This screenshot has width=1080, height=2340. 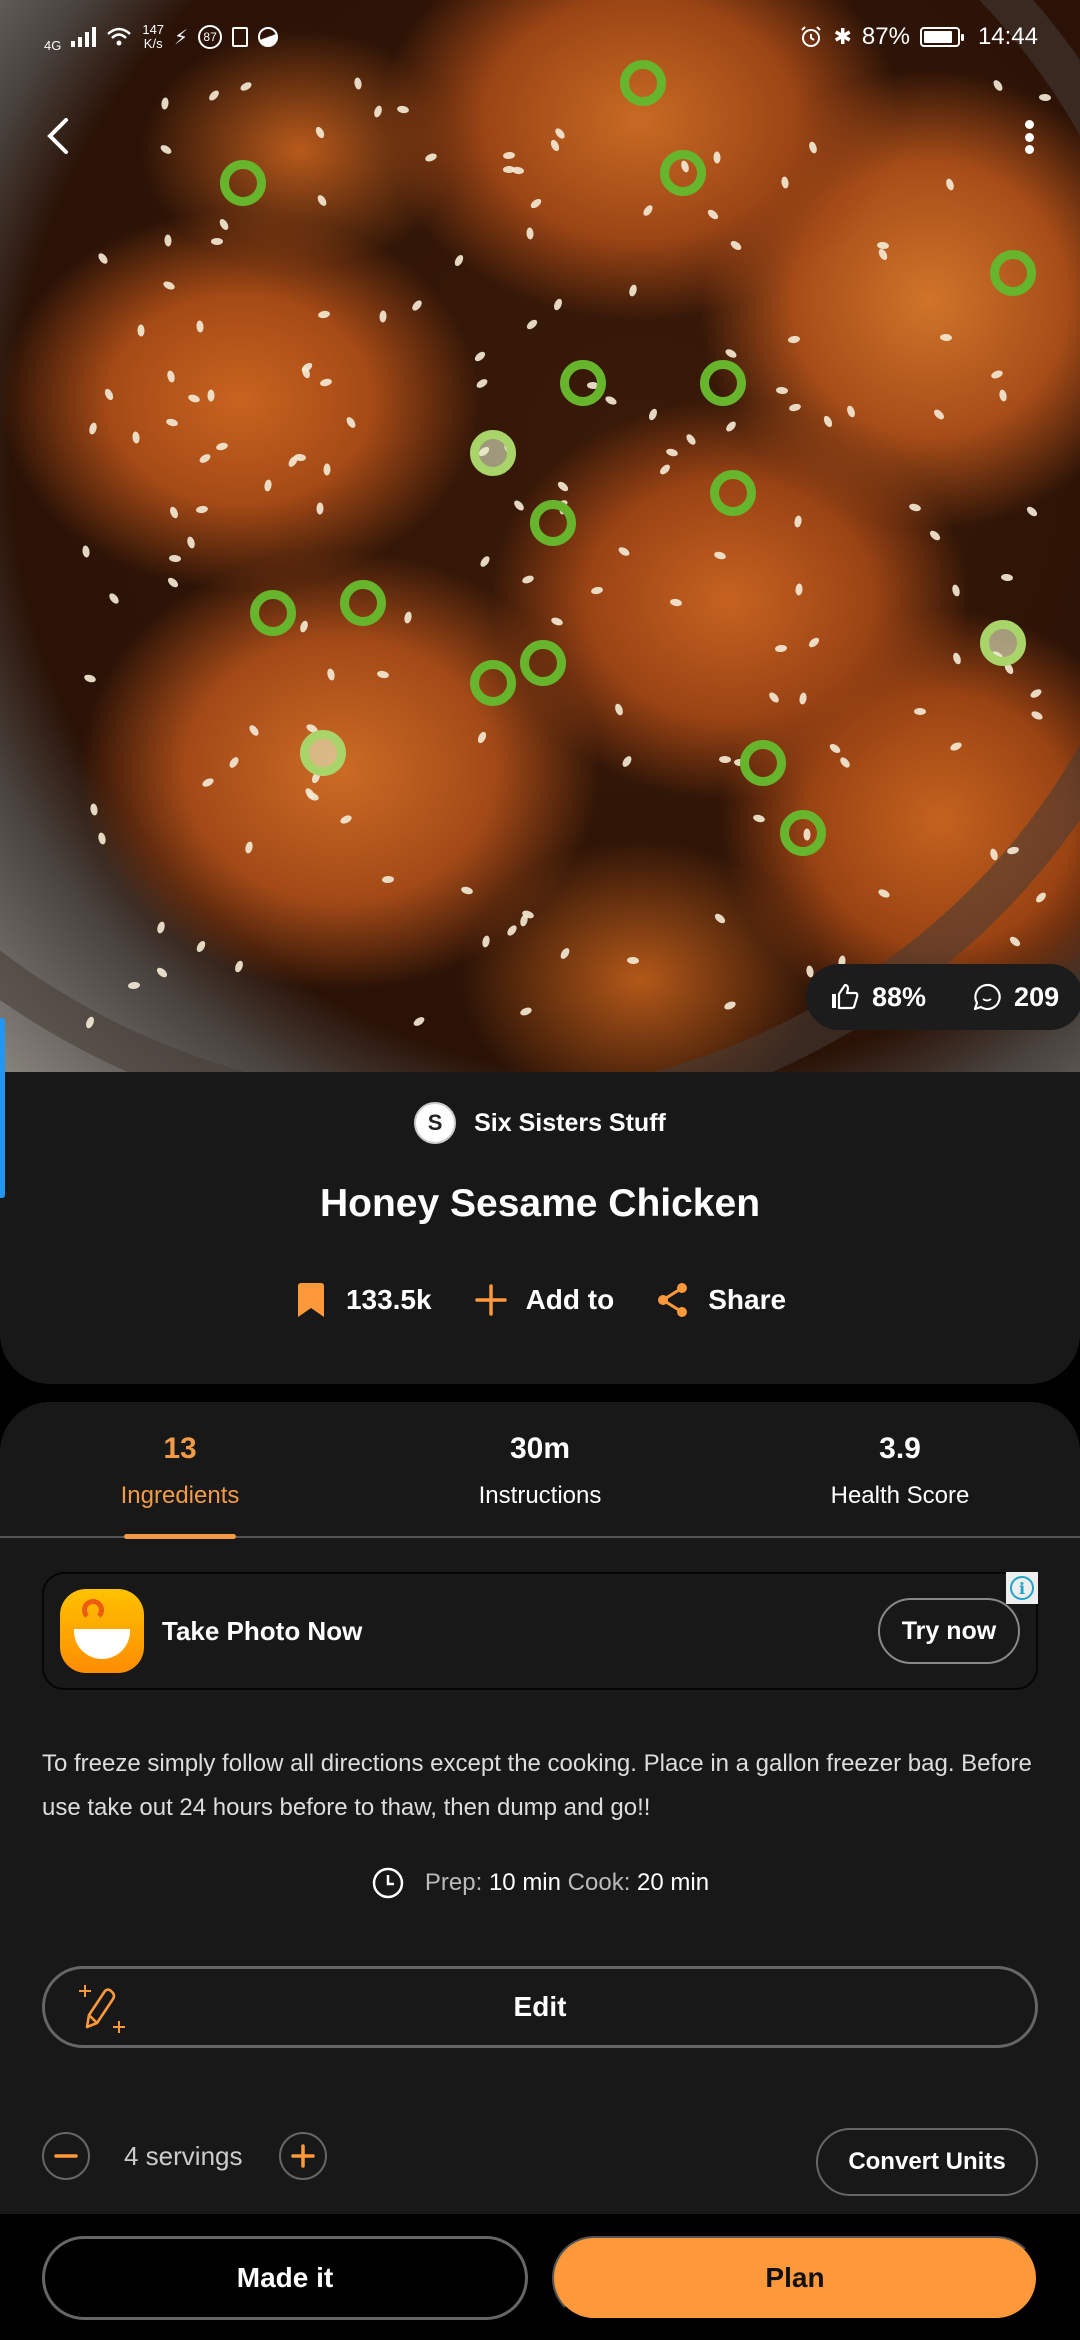 I want to click on made-it-button: Made it, so click(x=285, y=2278).